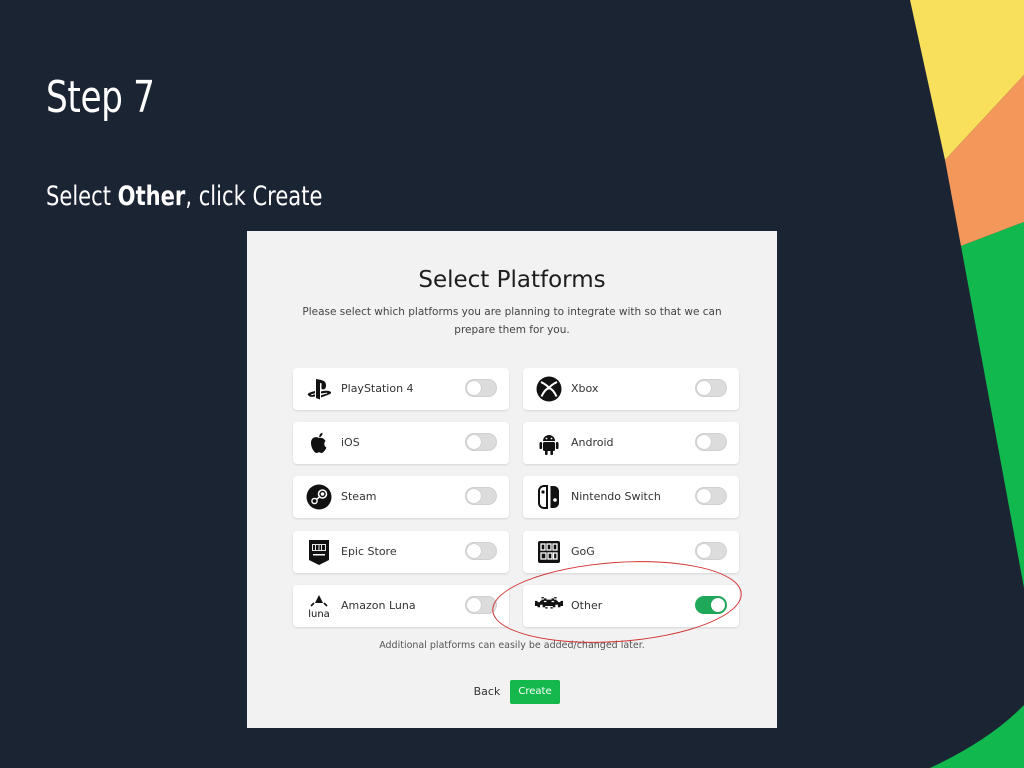 The width and height of the screenshot is (1024, 768). Describe the element at coordinates (319, 614) in the screenshot. I see `svg-text: luna` at that location.